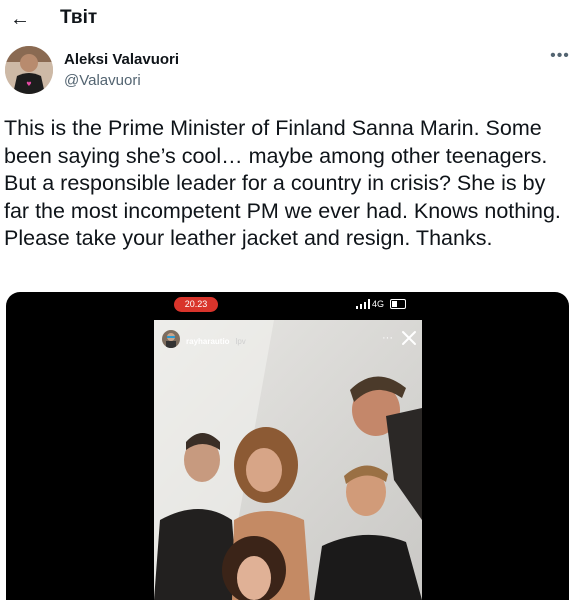 The image size is (582, 600). What do you see at coordinates (387, 338) in the screenshot?
I see `story-more-icon: ···` at bounding box center [387, 338].